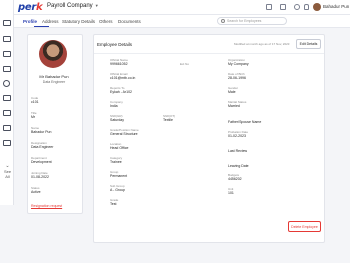  I want to click on detail-ext-no: Ext No, so click(185, 64).